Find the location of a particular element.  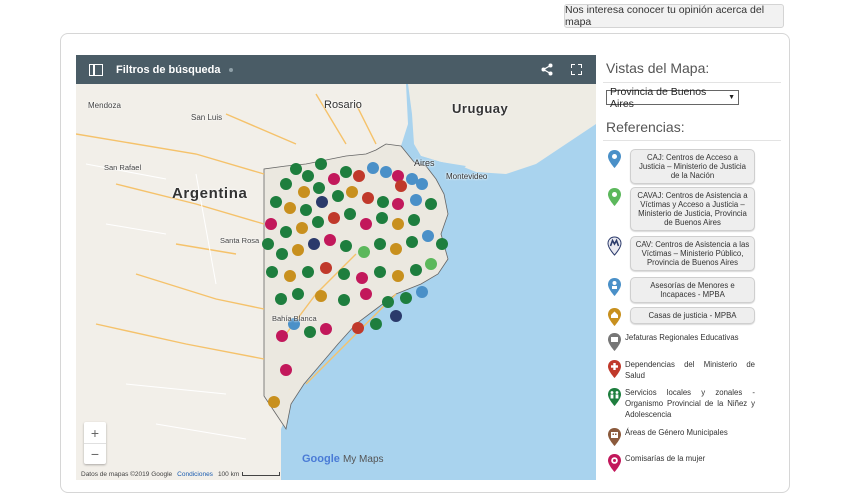

ref-item-asesorias: Asesorías de Menores e Incapaces - MPBA is located at coordinates (680, 290).